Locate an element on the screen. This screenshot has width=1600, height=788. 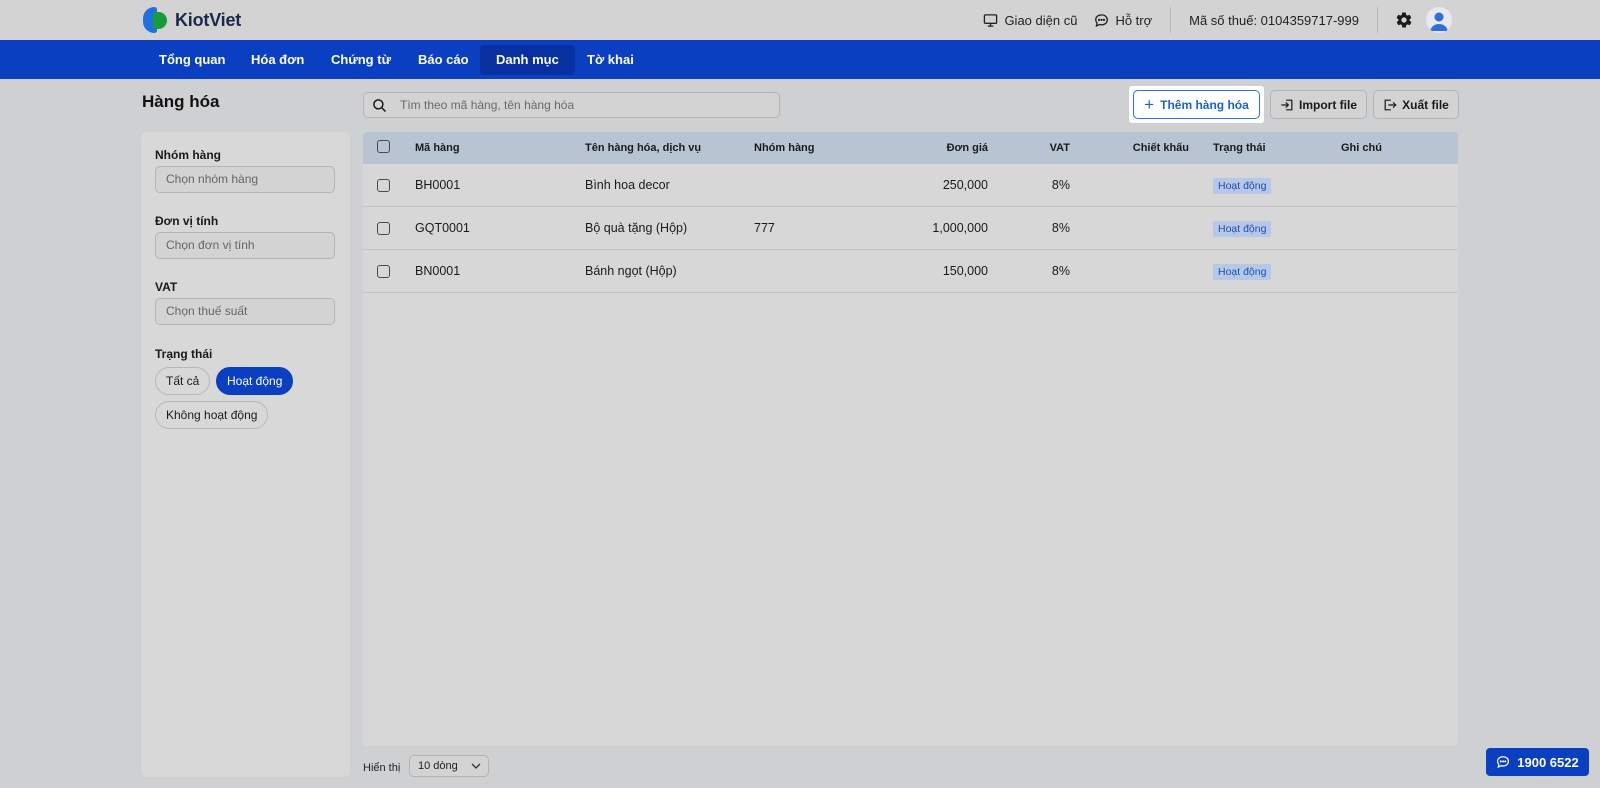
cell-price: 1,000,000 is located at coordinates (960, 228).